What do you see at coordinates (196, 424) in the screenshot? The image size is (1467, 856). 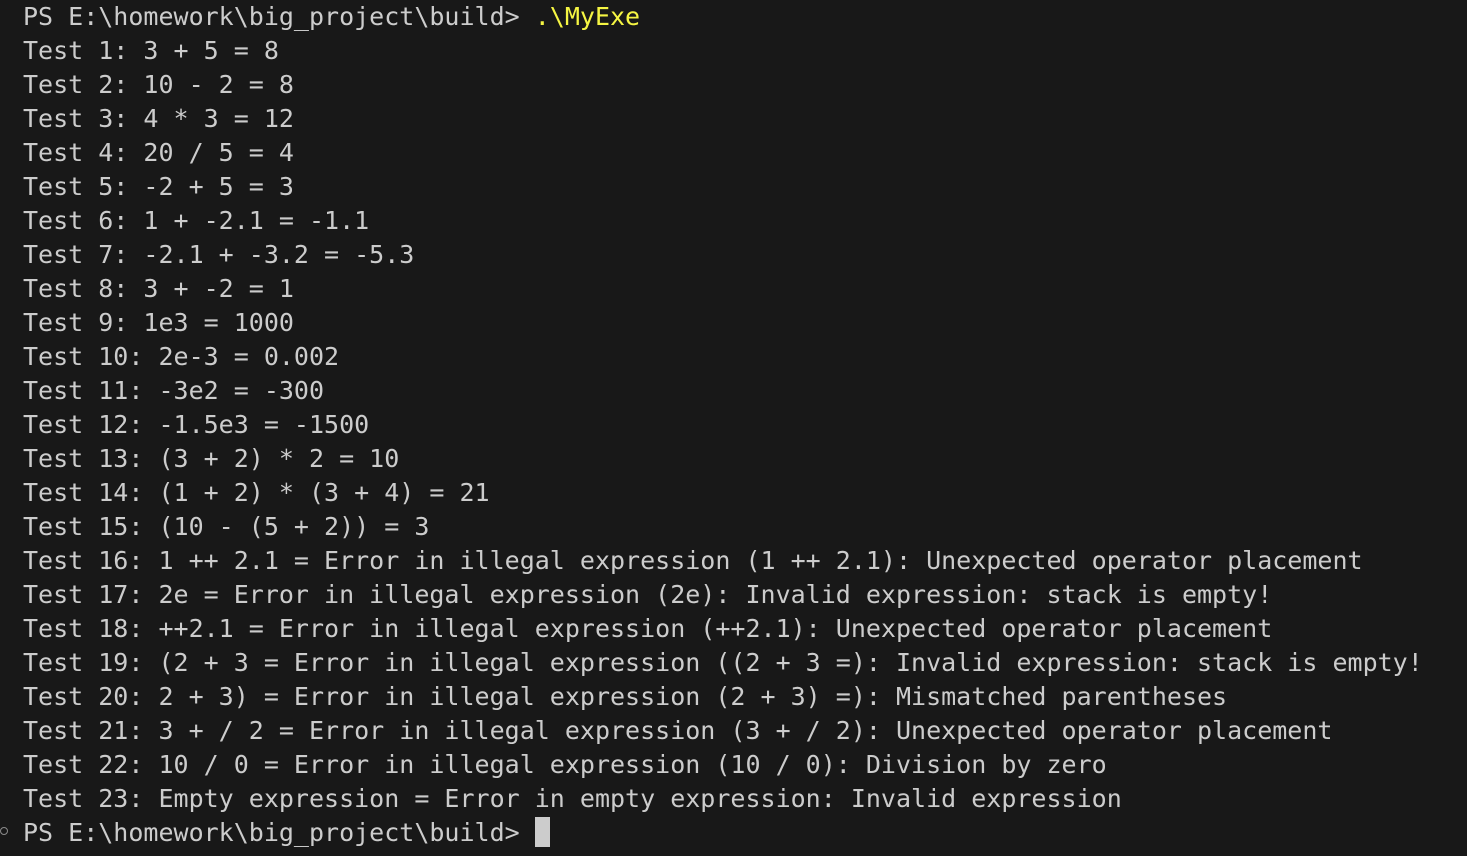 I see `output-line: Test 12: -1.5e3 = -1500` at bounding box center [196, 424].